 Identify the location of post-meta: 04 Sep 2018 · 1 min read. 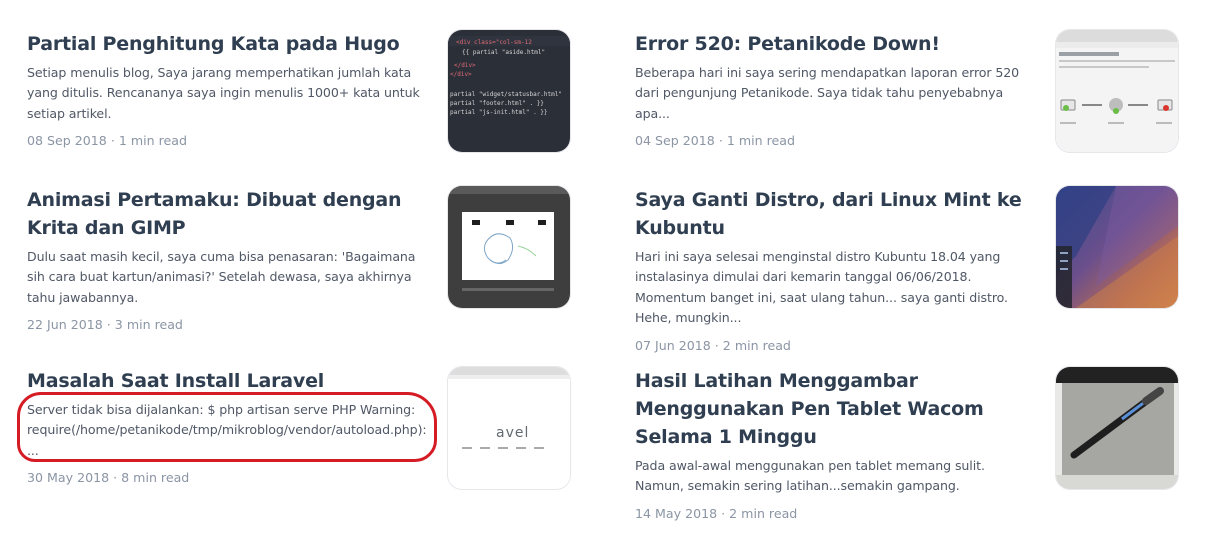
(835, 141).